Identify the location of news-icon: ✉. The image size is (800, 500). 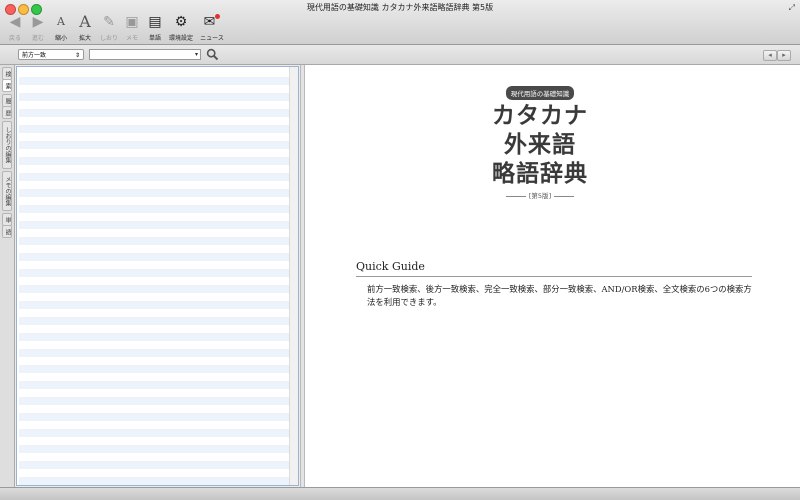
(212, 22).